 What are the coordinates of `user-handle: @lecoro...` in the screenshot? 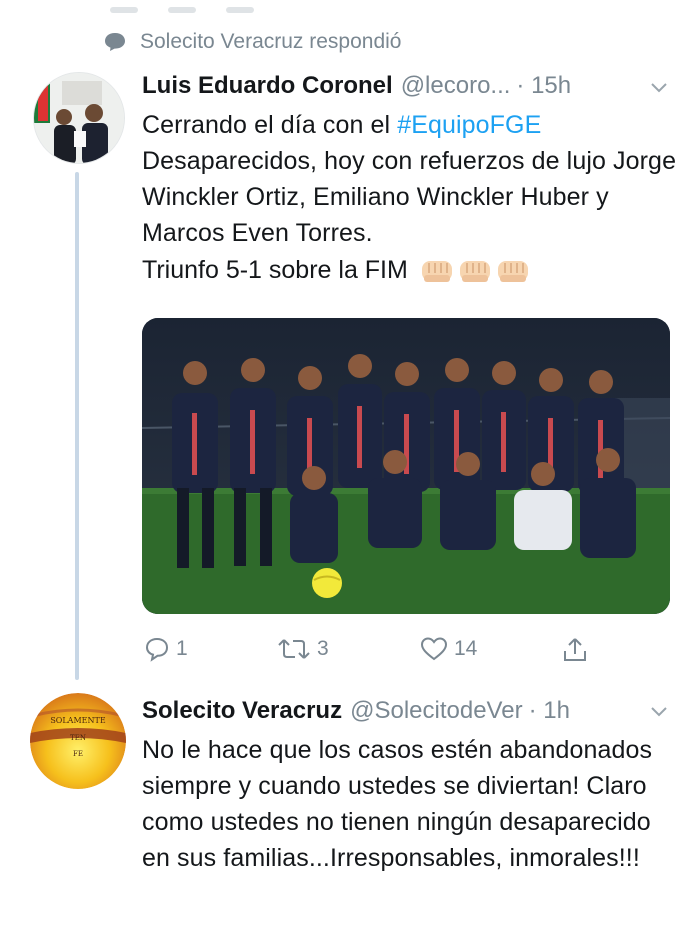 It's located at (456, 86).